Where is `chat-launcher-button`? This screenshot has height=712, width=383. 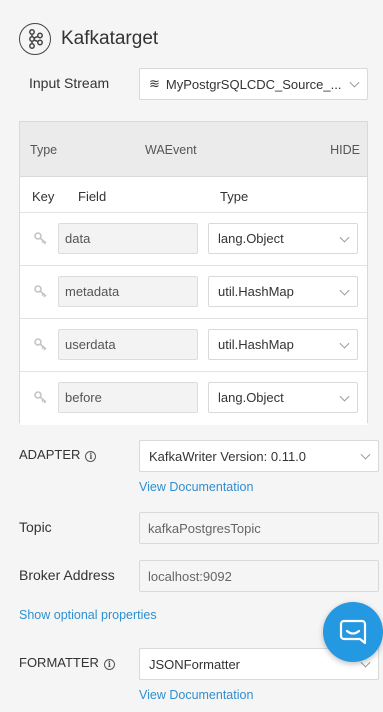 chat-launcher-button is located at coordinates (353, 632).